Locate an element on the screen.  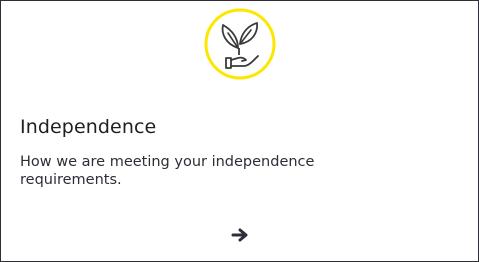
card-title: Independence is located at coordinates (88, 127).